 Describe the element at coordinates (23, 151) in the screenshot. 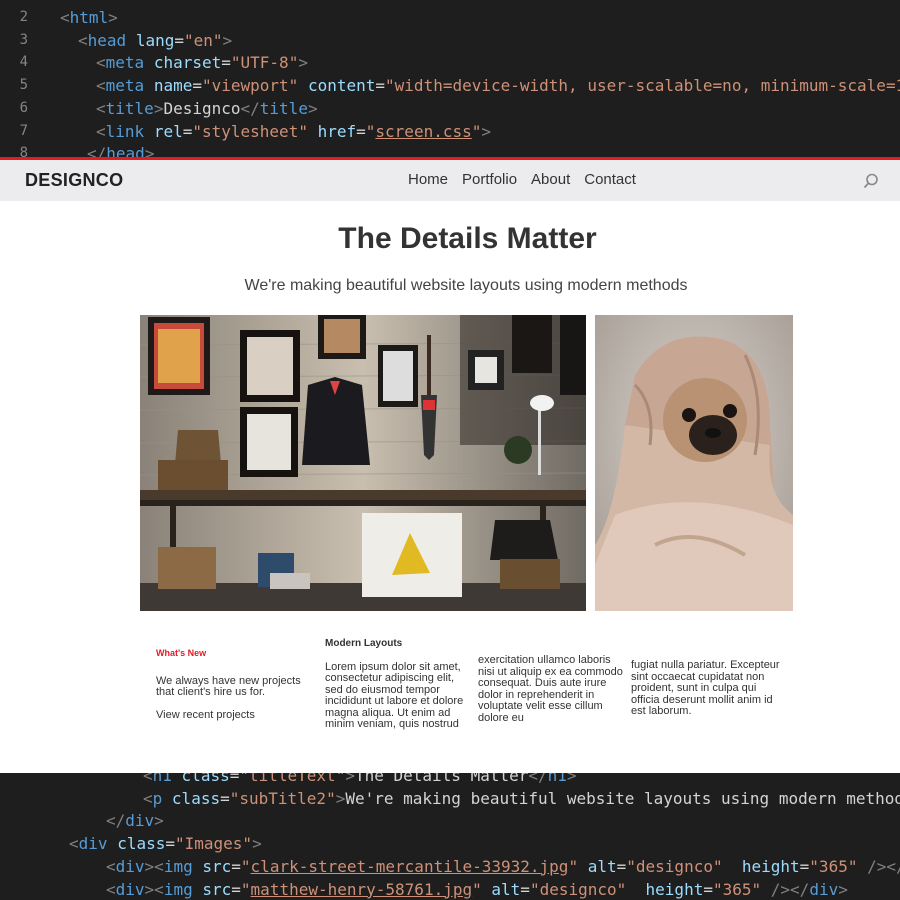

I see `line-number: 8` at that location.